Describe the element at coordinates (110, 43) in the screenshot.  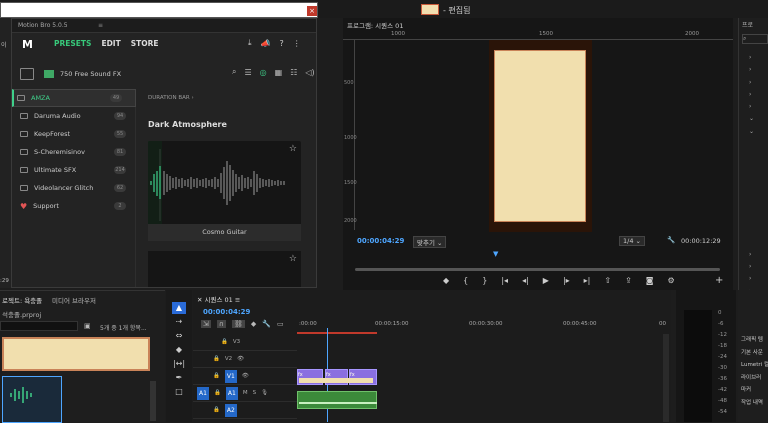
I see `tab-edit: EDIT` at that location.